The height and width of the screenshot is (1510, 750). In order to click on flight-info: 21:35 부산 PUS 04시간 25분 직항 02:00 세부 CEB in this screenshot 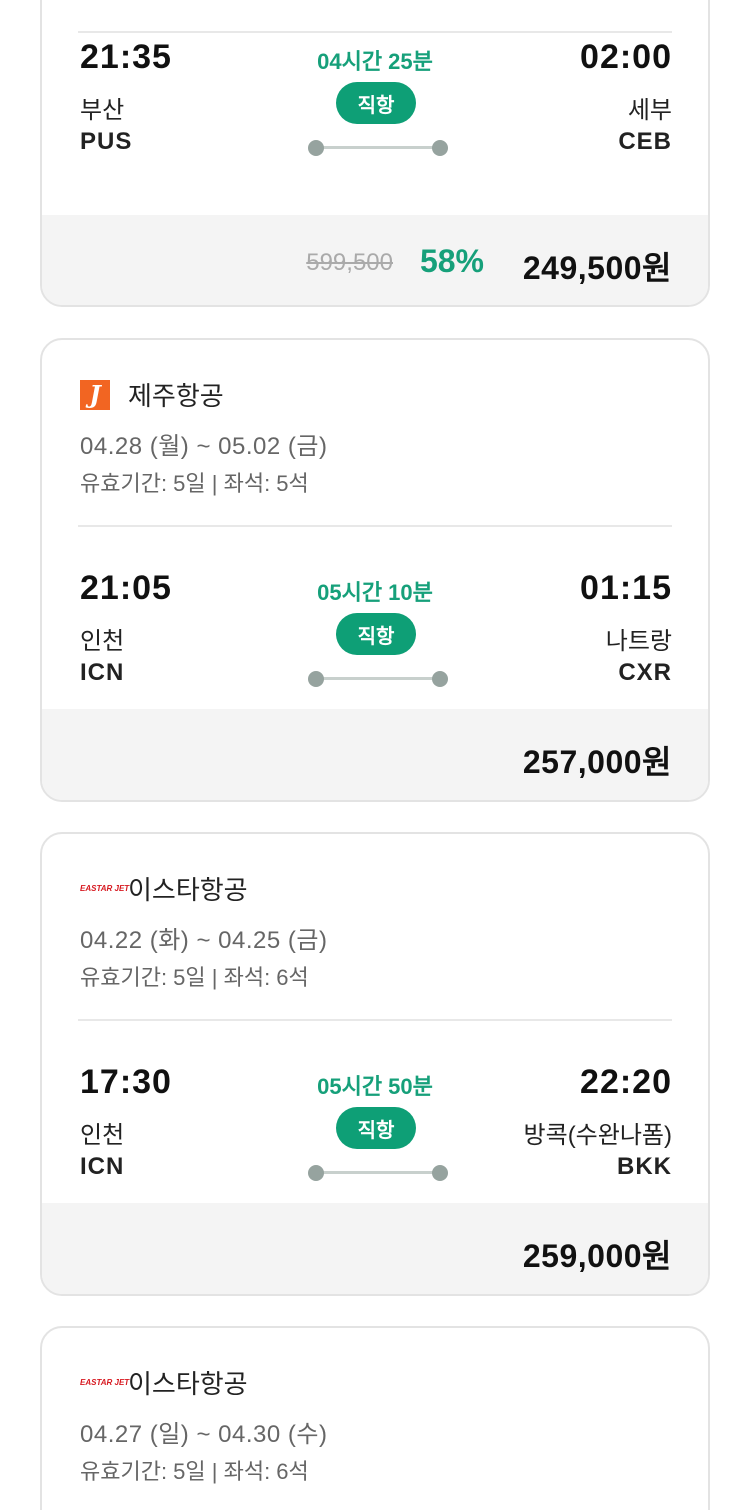, I will do `click(375, 89)`.